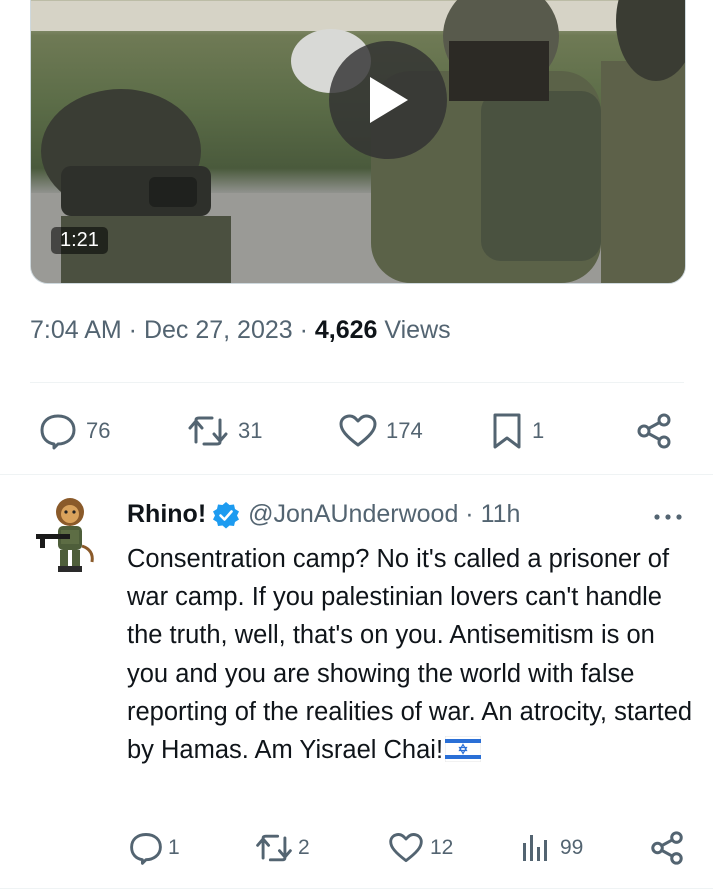 This screenshot has width=713, height=894. I want to click on repost-count: 2, so click(304, 847).